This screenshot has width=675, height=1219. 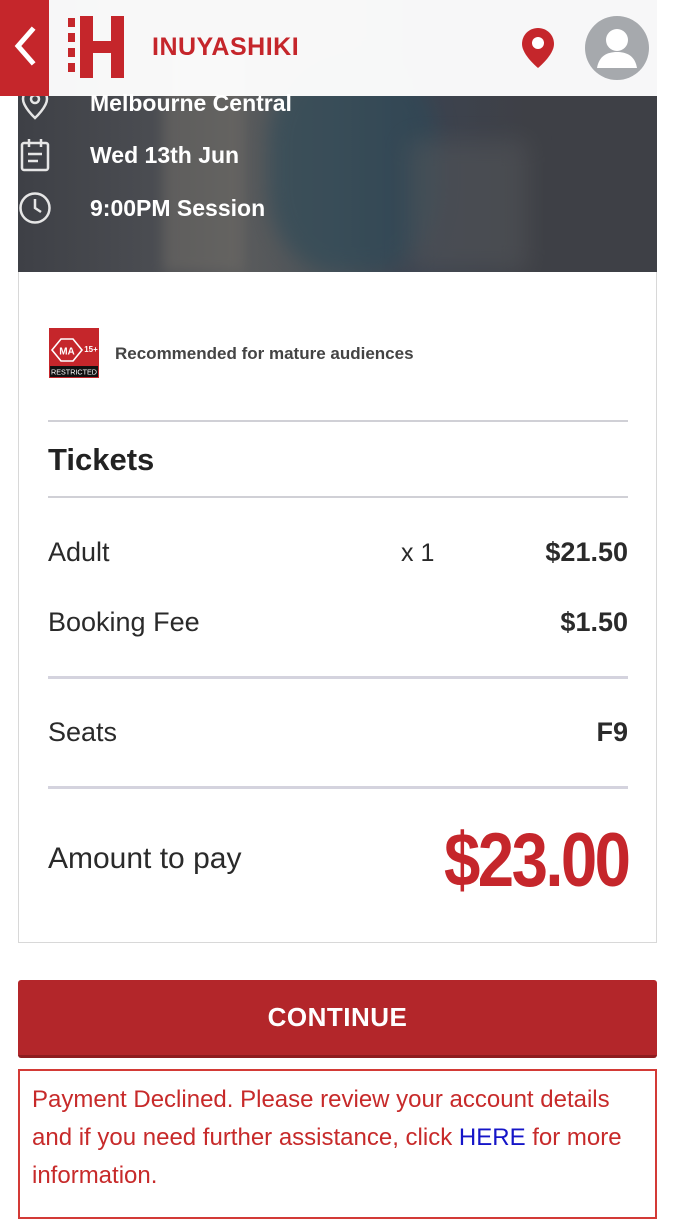 What do you see at coordinates (91, 349) in the screenshot?
I see `rating-age: 15+` at bounding box center [91, 349].